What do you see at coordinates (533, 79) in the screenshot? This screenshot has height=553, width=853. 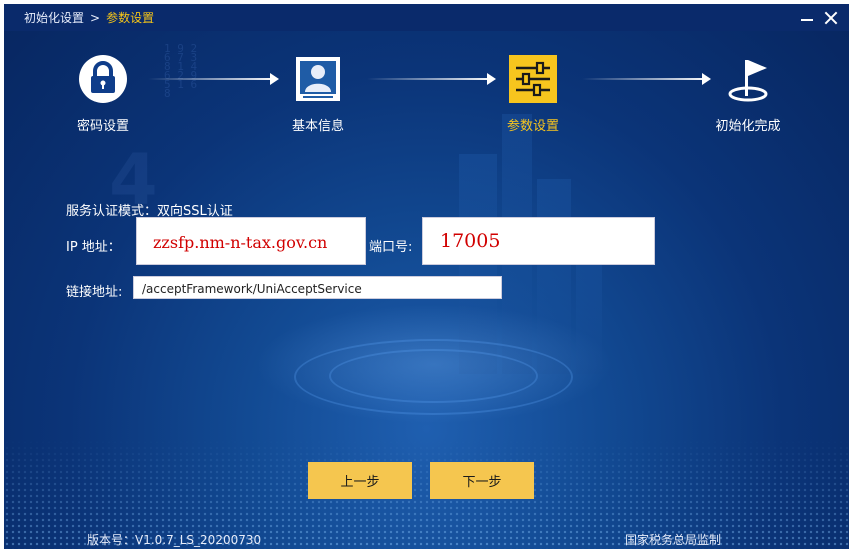 I see `sliders-icon` at bounding box center [533, 79].